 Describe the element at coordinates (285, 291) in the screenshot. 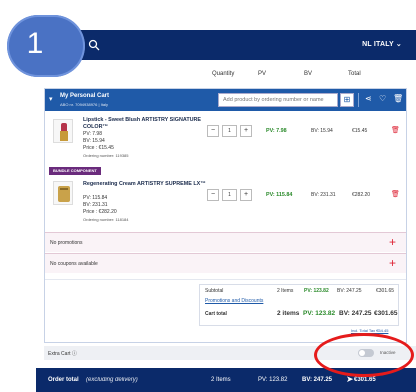

I see `subtotal-items: 2 Items` at that location.